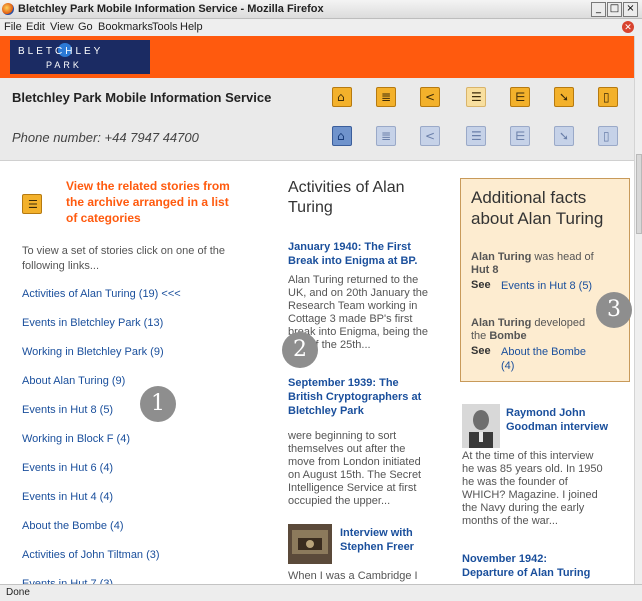  I want to click on story-title: Interview with Stephen Freer, so click(395, 540).